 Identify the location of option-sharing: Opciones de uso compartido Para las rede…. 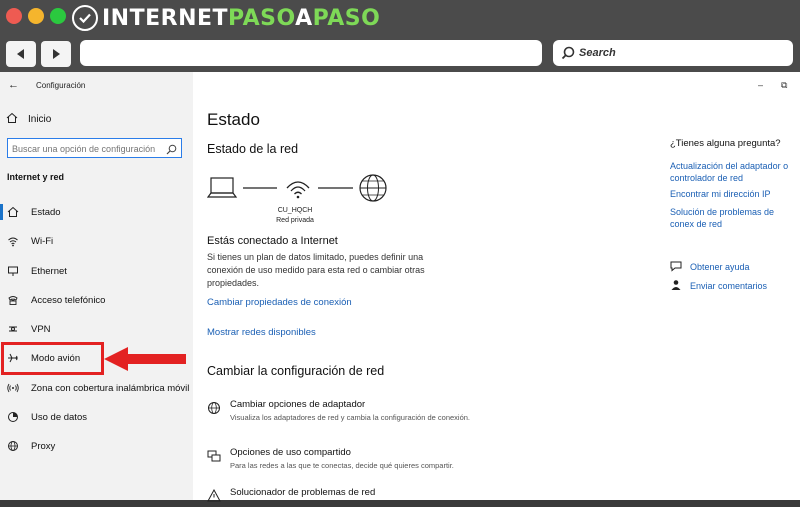
(342, 462).